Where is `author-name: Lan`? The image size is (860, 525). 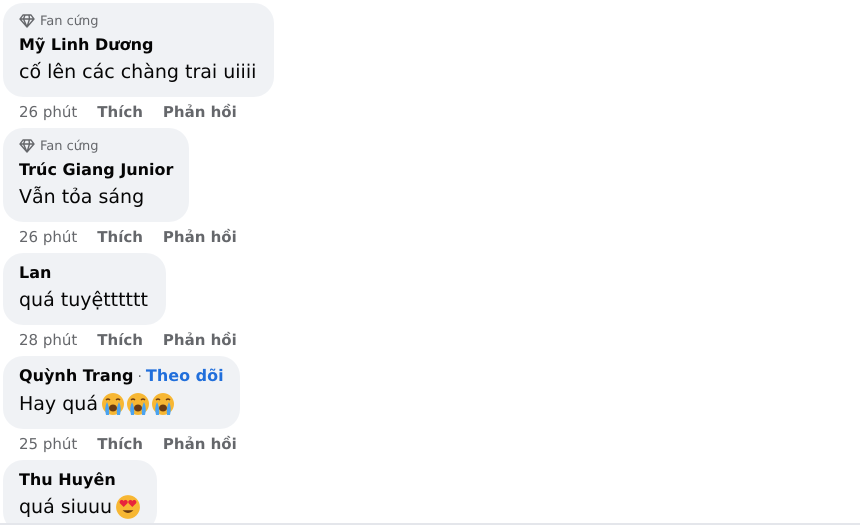 author-name: Lan is located at coordinates (35, 273).